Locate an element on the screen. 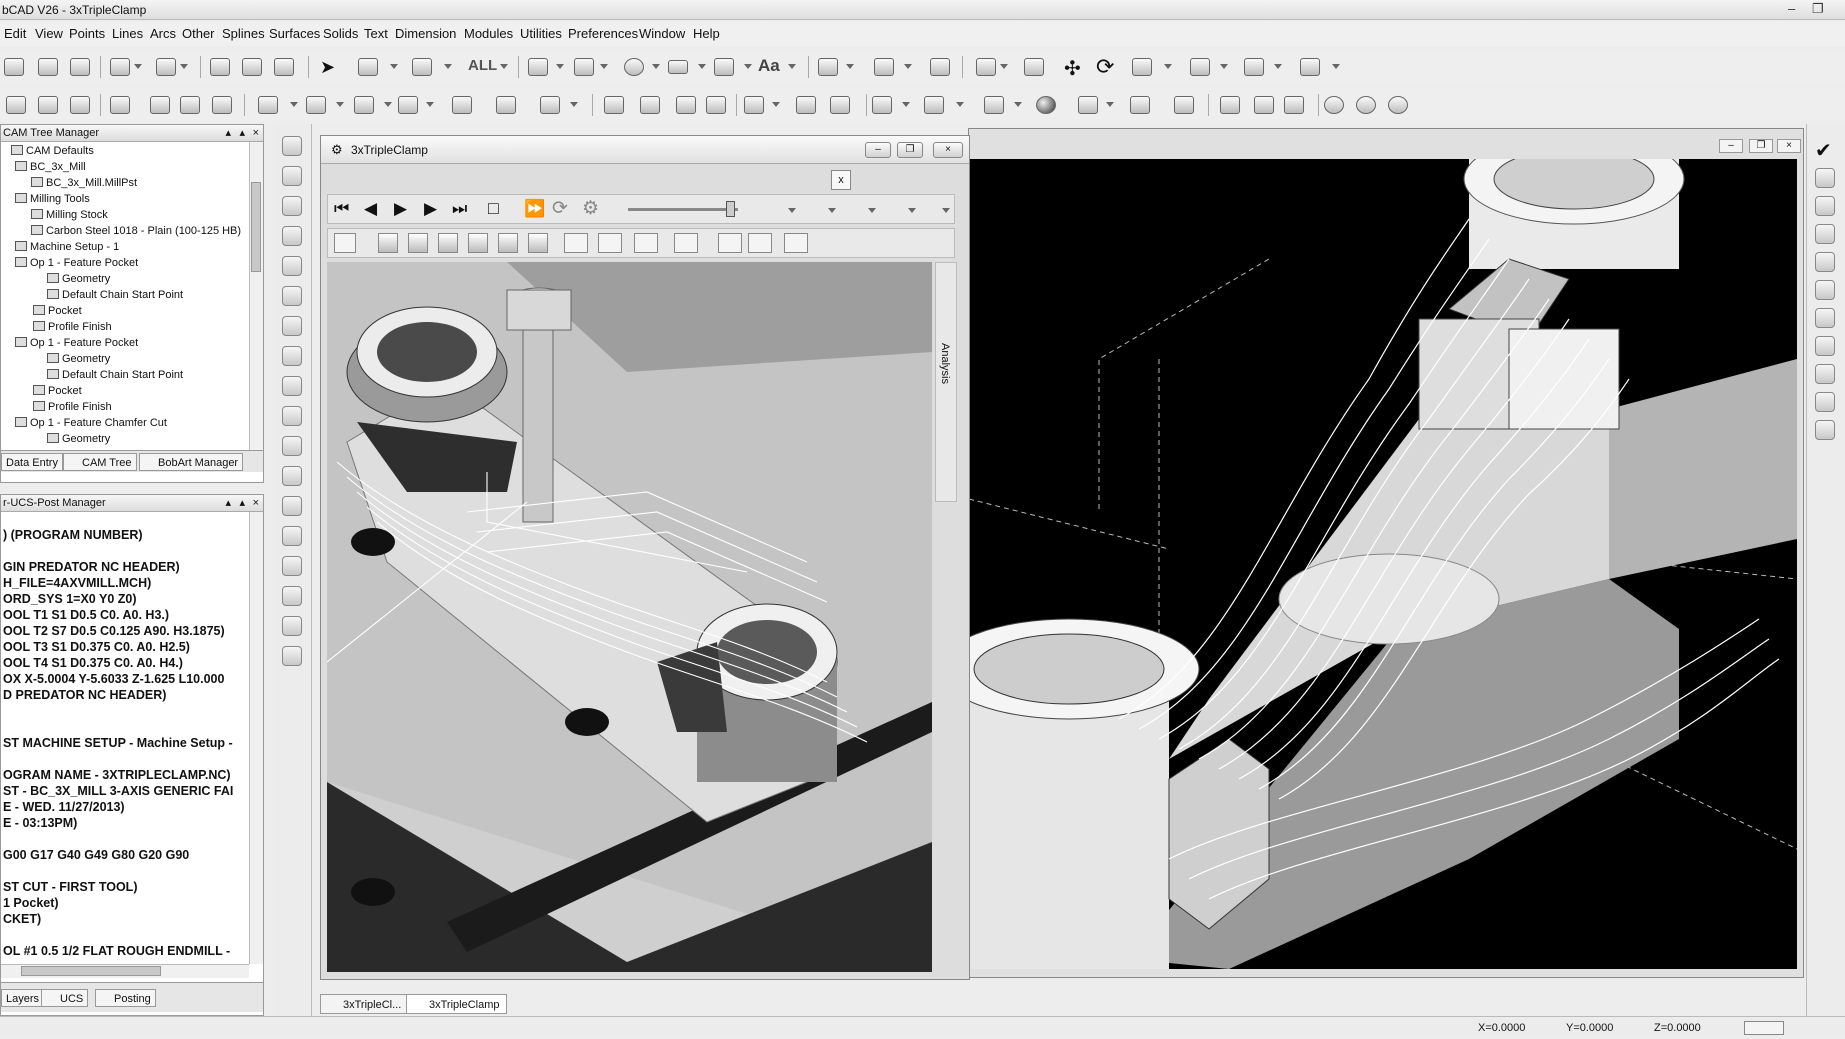 The height and width of the screenshot is (1039, 1845). menu-splines: Splines is located at coordinates (243, 34).